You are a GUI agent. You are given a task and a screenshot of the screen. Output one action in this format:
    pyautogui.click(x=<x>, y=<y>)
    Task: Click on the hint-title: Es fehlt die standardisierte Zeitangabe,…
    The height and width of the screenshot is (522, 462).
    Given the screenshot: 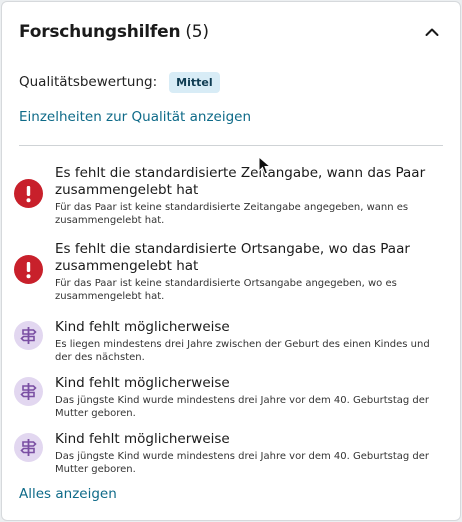 What is the action you would take?
    pyautogui.click(x=240, y=181)
    